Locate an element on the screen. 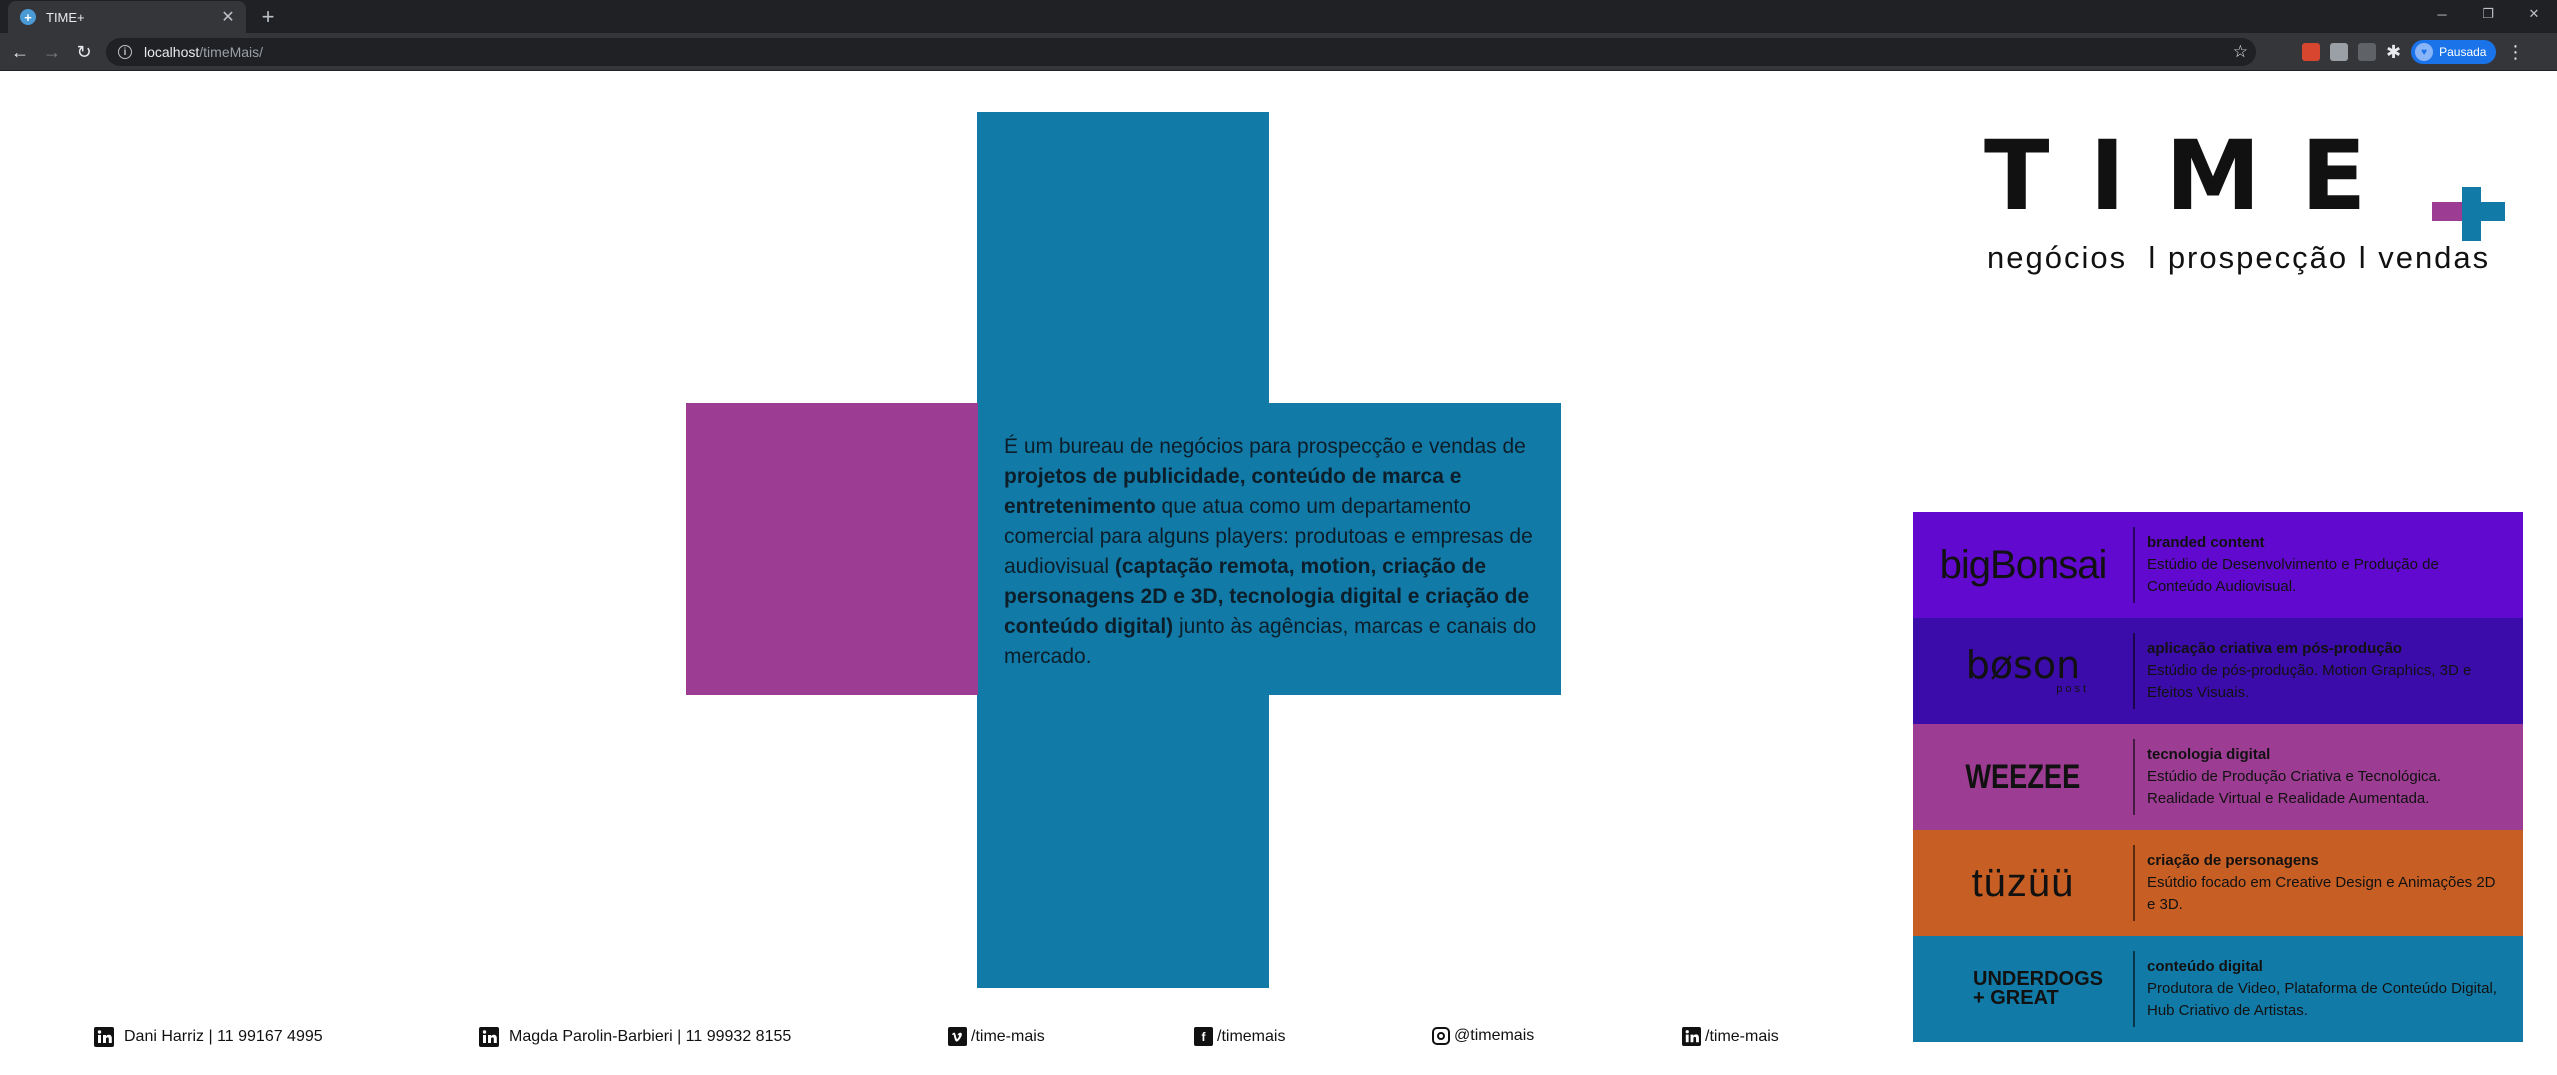 This screenshot has width=2557, height=1075. url-path: /timeMais/ is located at coordinates (231, 52).